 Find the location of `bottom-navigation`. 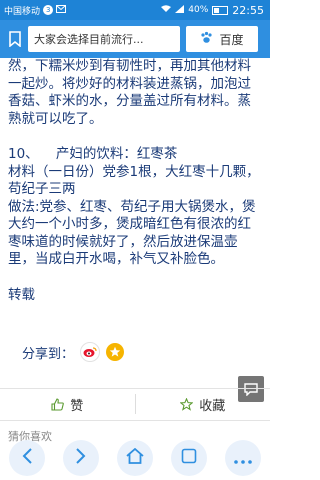

bottom-navigation is located at coordinates (135, 458).